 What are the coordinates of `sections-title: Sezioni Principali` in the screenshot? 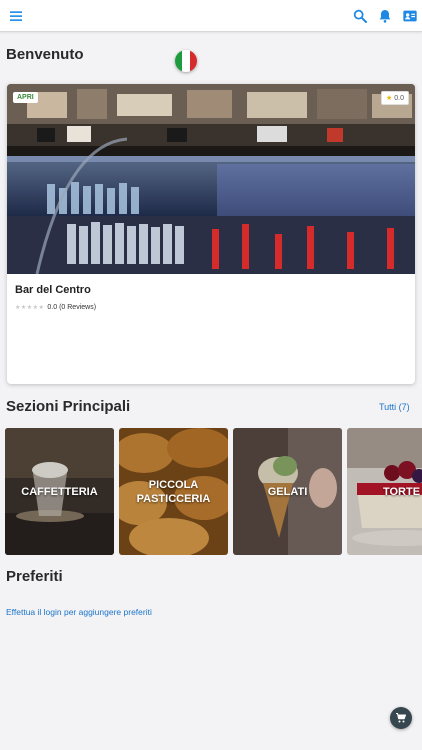 It's located at (68, 406).